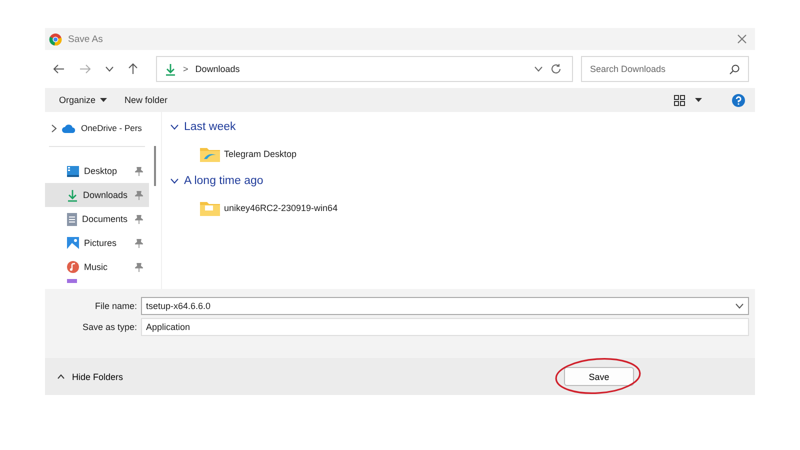 The width and height of the screenshot is (800, 450). I want to click on path-segment: Downloads, so click(217, 69).